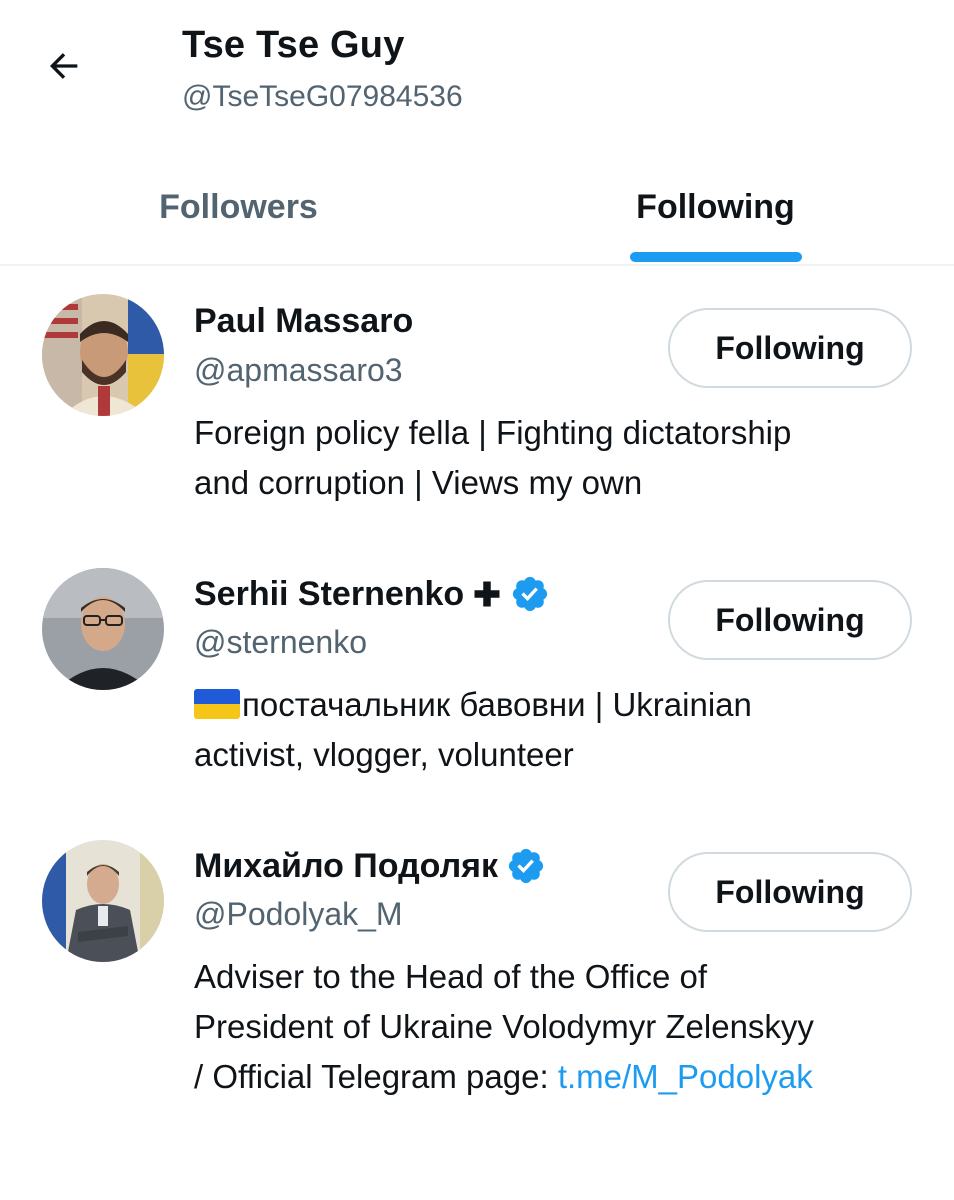 This screenshot has width=954, height=1200. I want to click on bio-line: постачальник бавовни | Ukrainian, so click(559, 705).